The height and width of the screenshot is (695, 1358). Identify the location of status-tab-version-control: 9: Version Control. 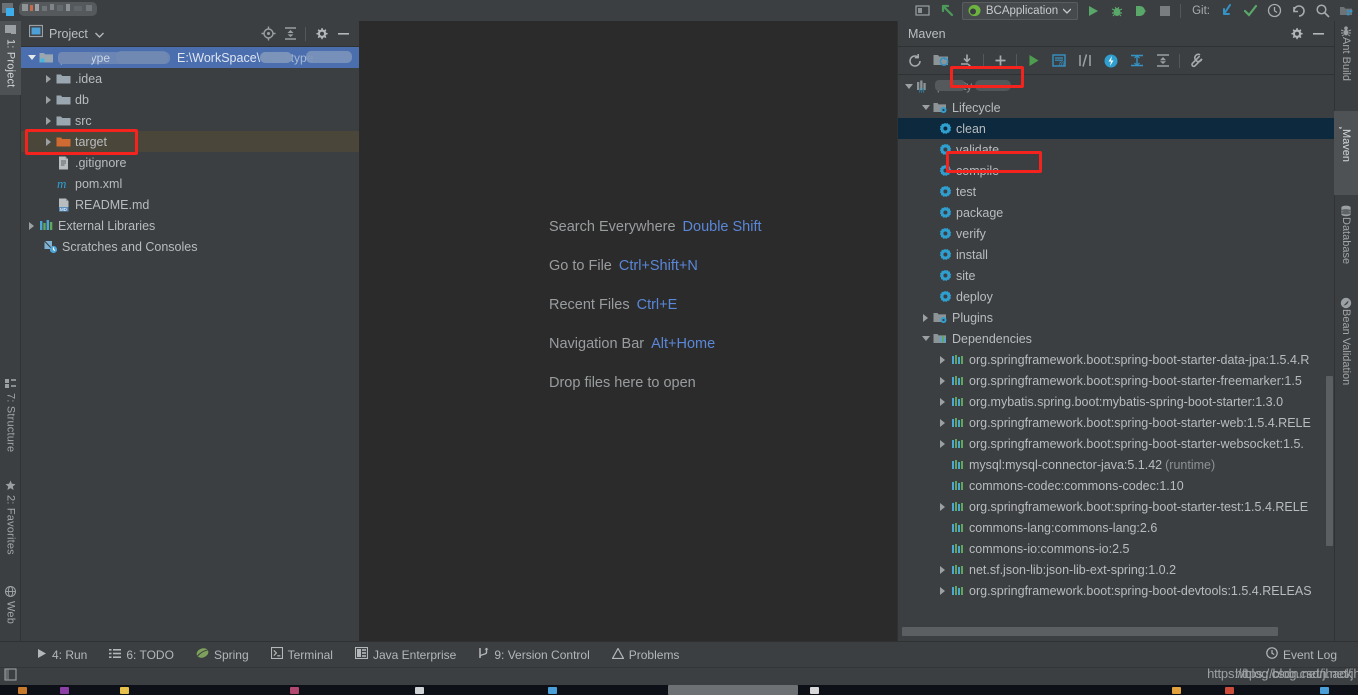
(533, 655).